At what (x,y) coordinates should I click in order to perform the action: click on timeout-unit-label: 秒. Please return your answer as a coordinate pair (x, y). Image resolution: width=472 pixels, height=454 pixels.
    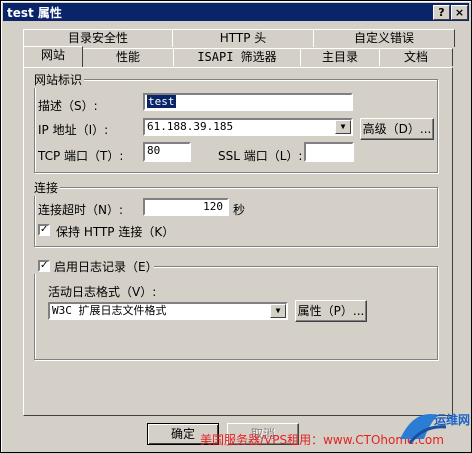
    Looking at the image, I should click on (239, 210).